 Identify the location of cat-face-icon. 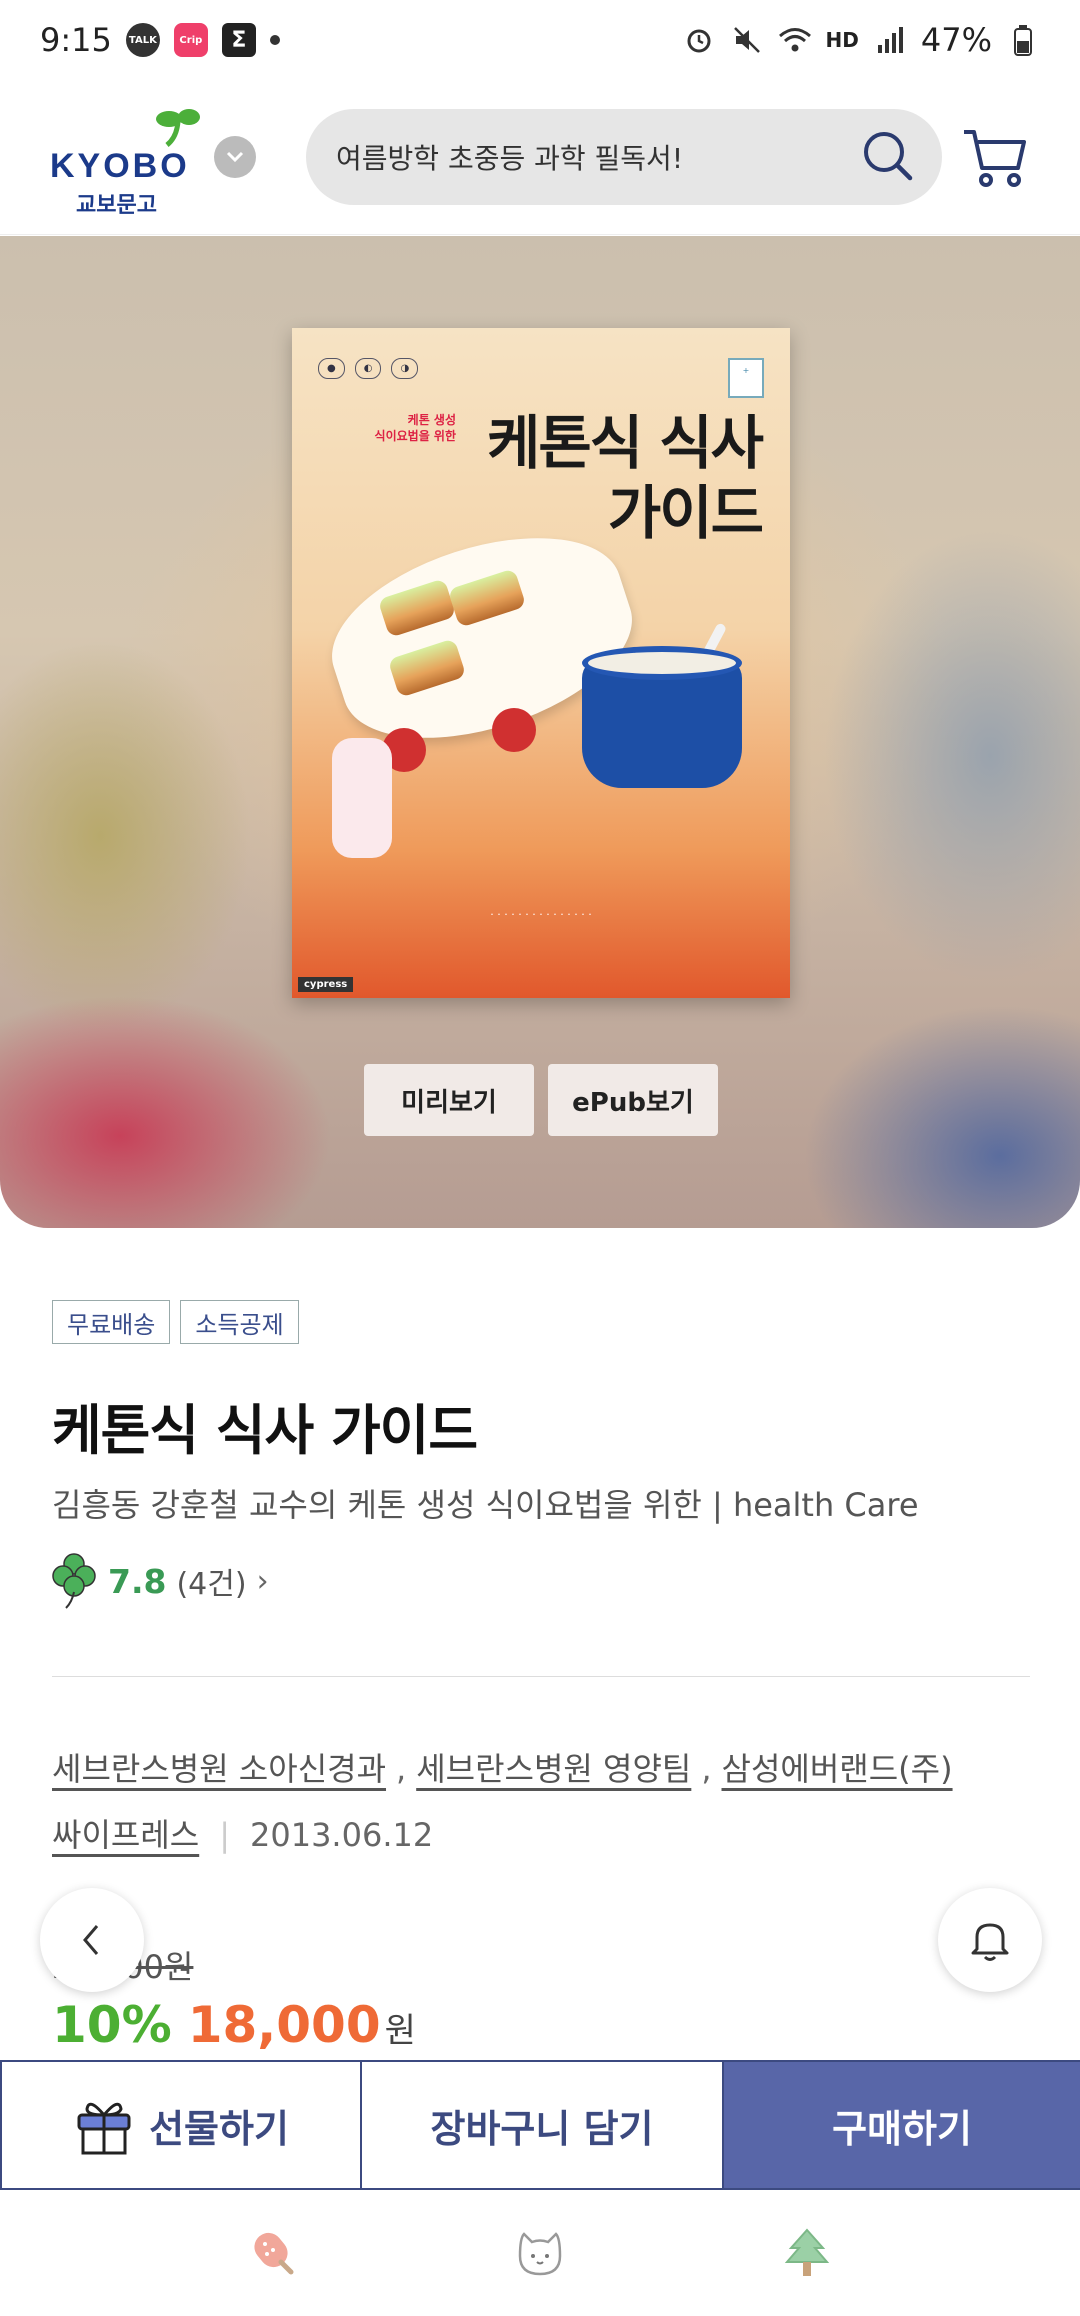
(540, 2254).